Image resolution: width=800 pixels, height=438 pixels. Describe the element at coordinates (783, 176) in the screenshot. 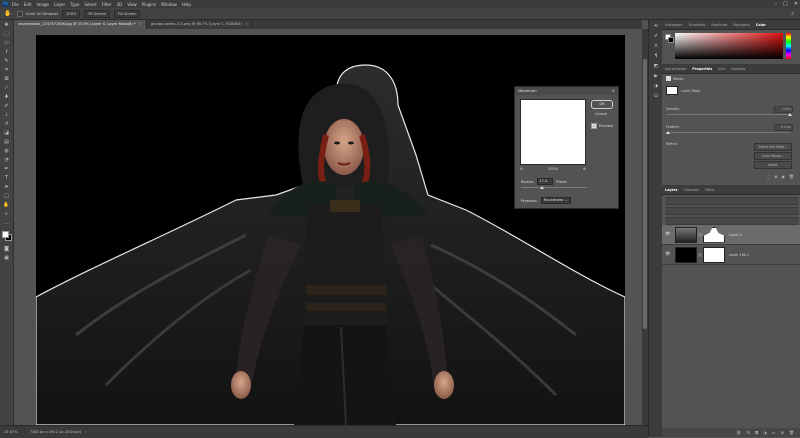

I see `visibility-icon: ◉` at that location.